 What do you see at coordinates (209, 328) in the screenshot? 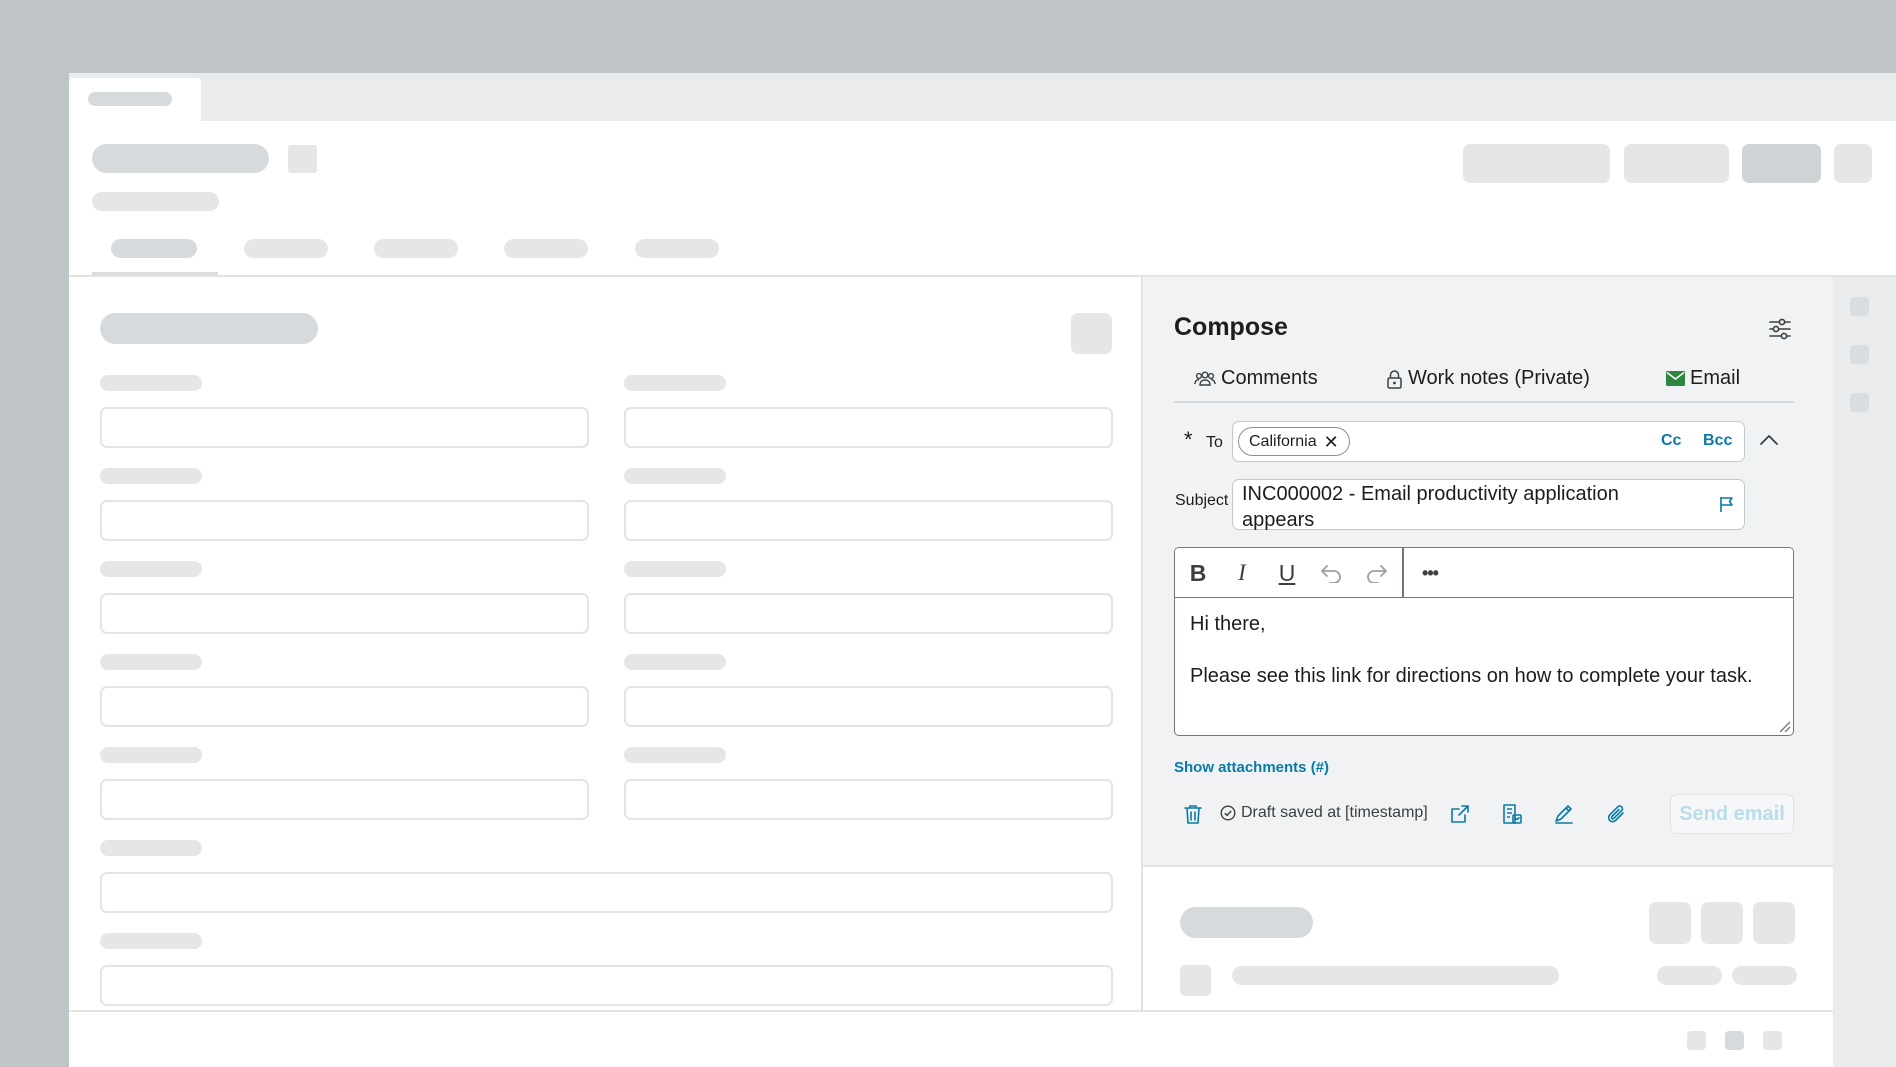
I see `section-title-placeholder` at bounding box center [209, 328].